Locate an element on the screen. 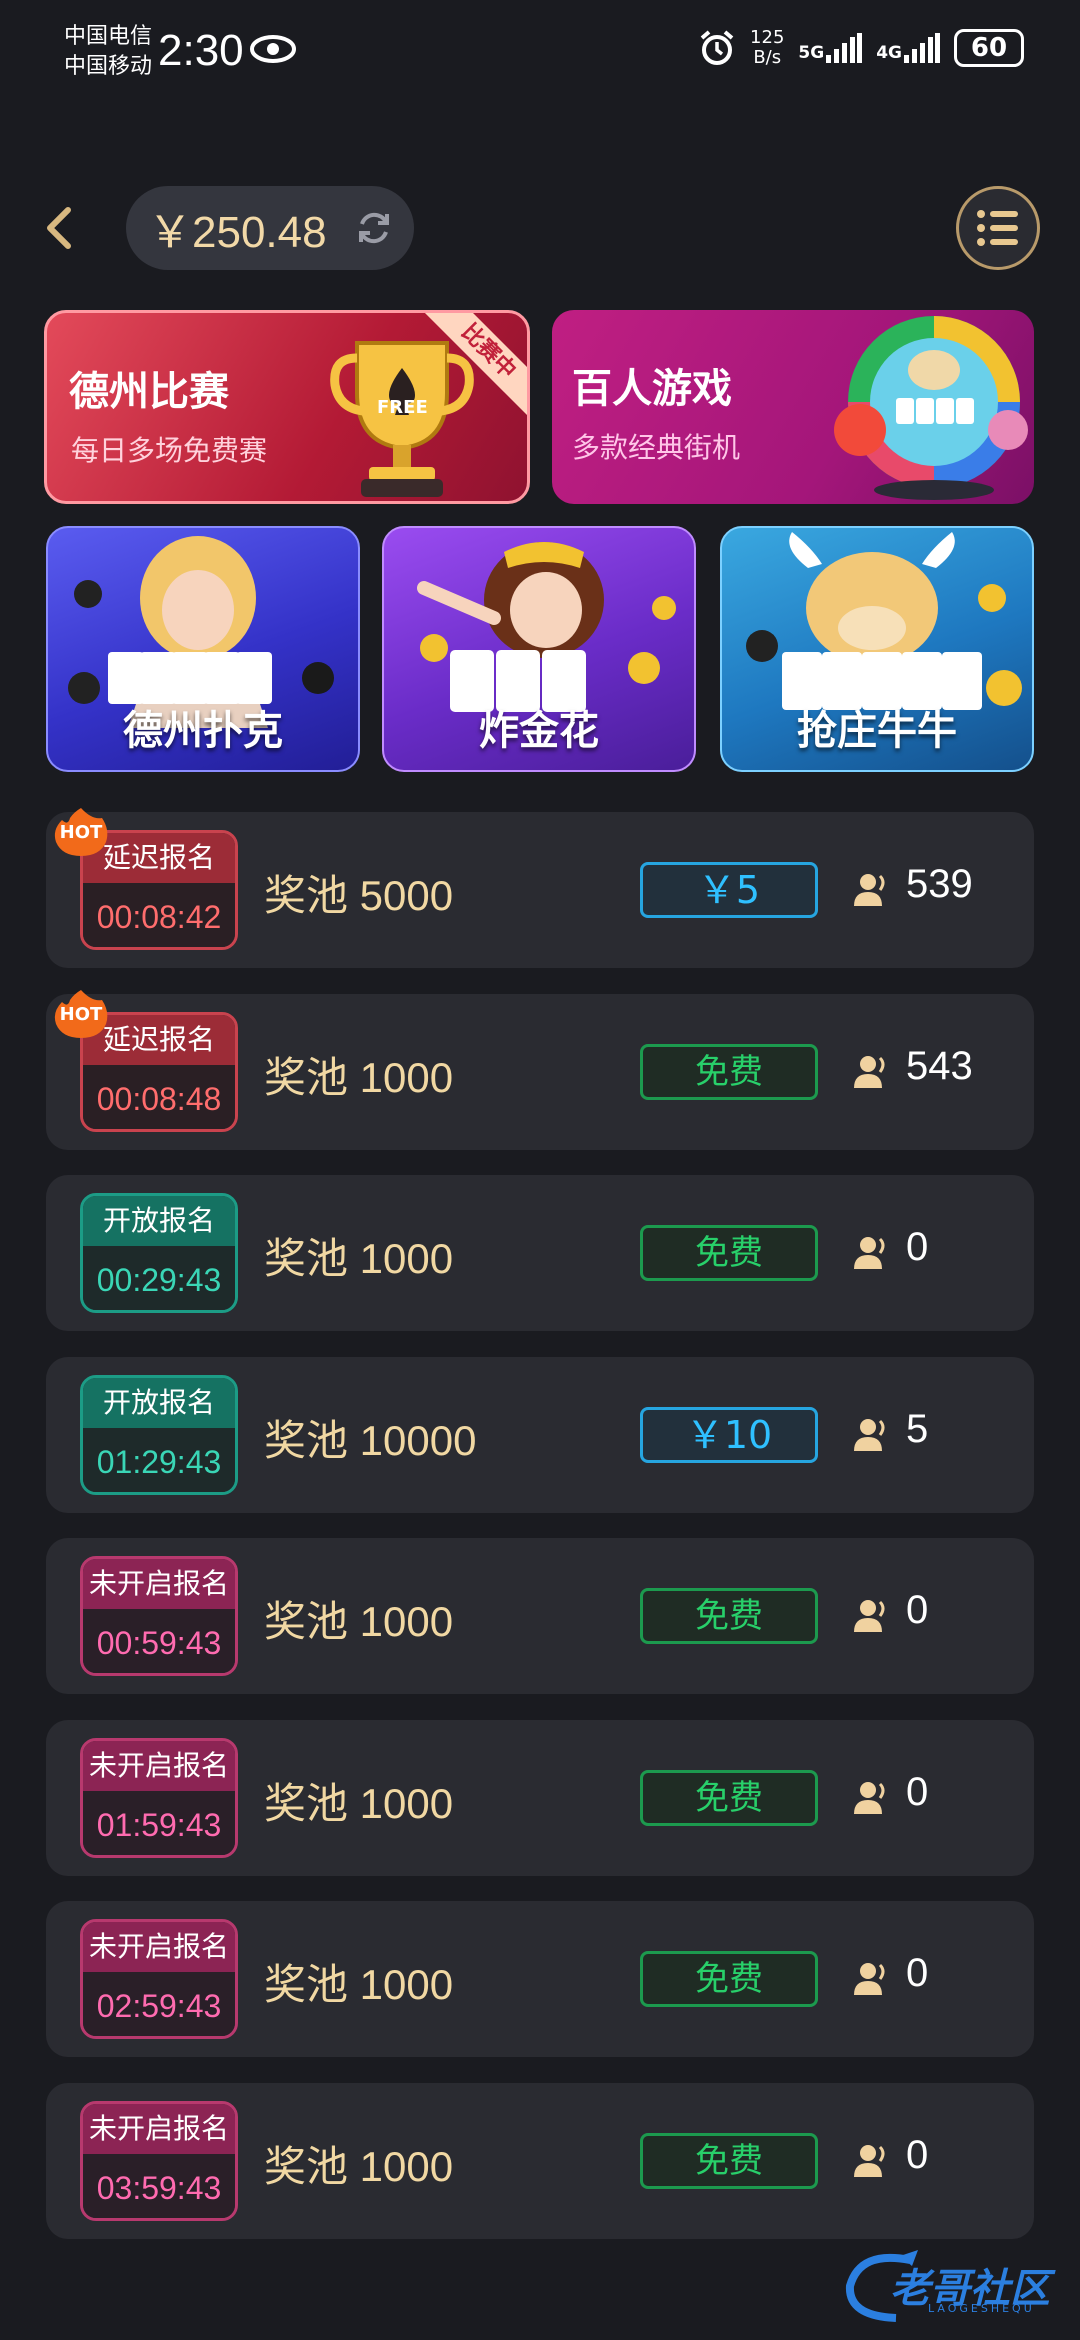 Image resolution: width=1080 pixels, height=2340 pixels. countdown-timer: 02:59:43 is located at coordinates (159, 2004).